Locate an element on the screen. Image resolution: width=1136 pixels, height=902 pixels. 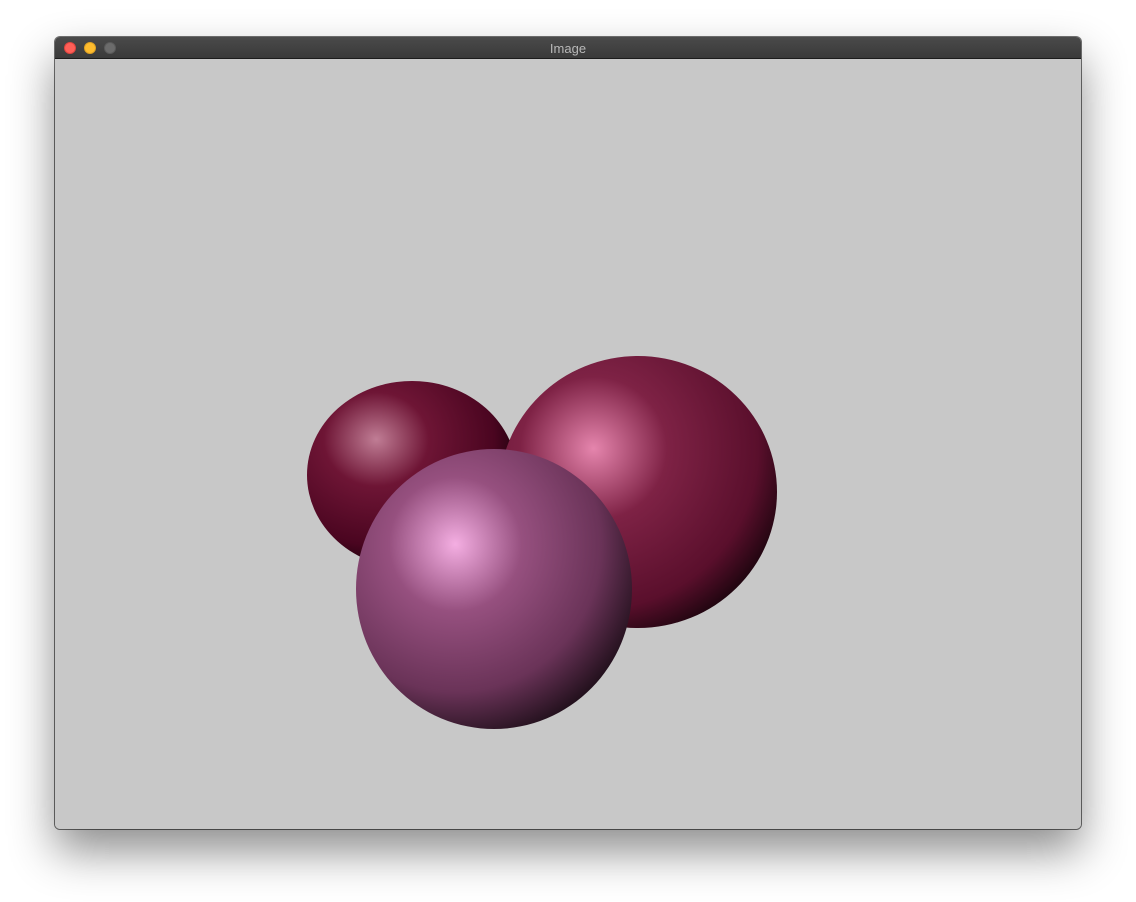
title-bar: Image is located at coordinates (568, 48).